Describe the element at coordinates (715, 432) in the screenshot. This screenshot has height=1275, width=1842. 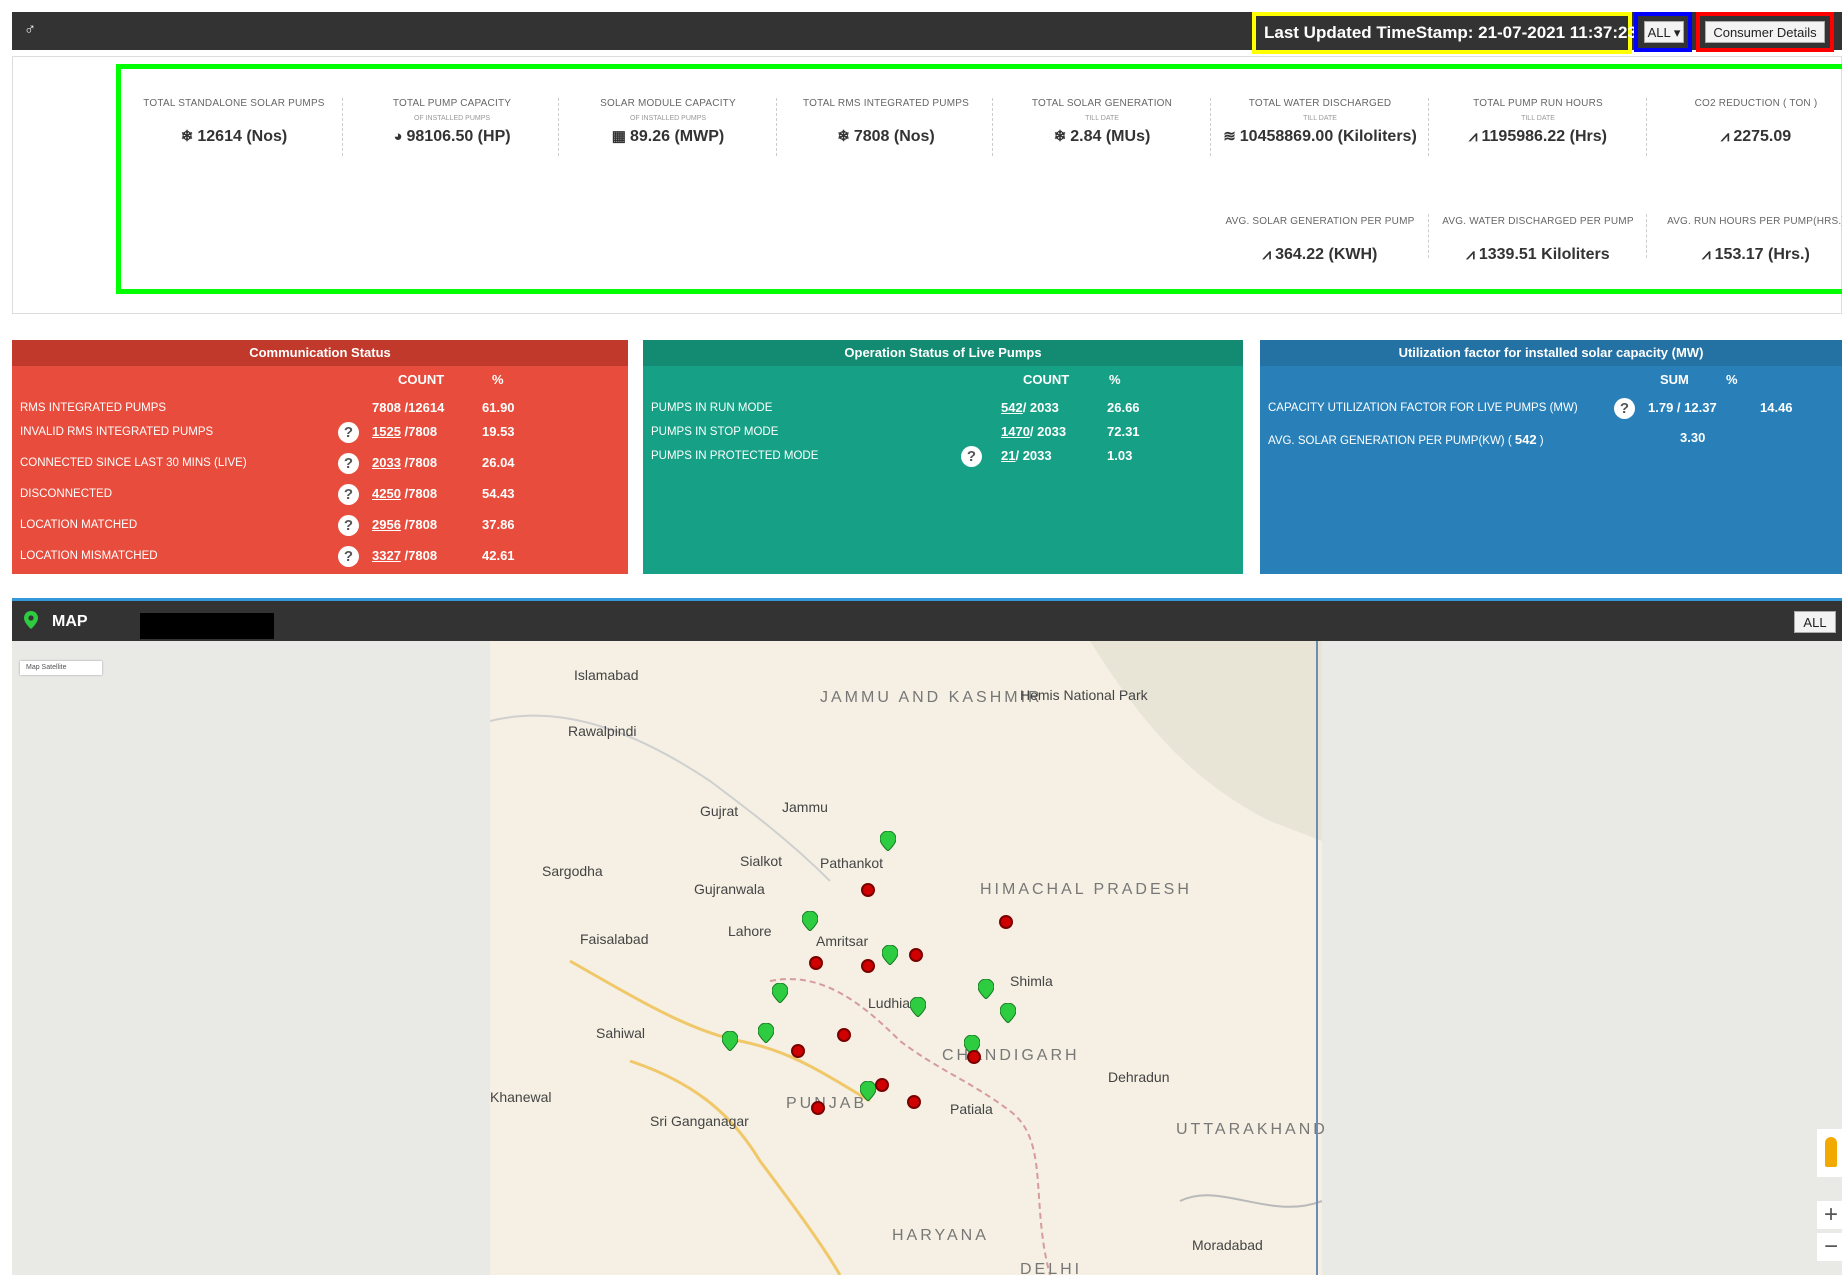
I see `status-row-label: PUMPS IN STOP MODE` at that location.